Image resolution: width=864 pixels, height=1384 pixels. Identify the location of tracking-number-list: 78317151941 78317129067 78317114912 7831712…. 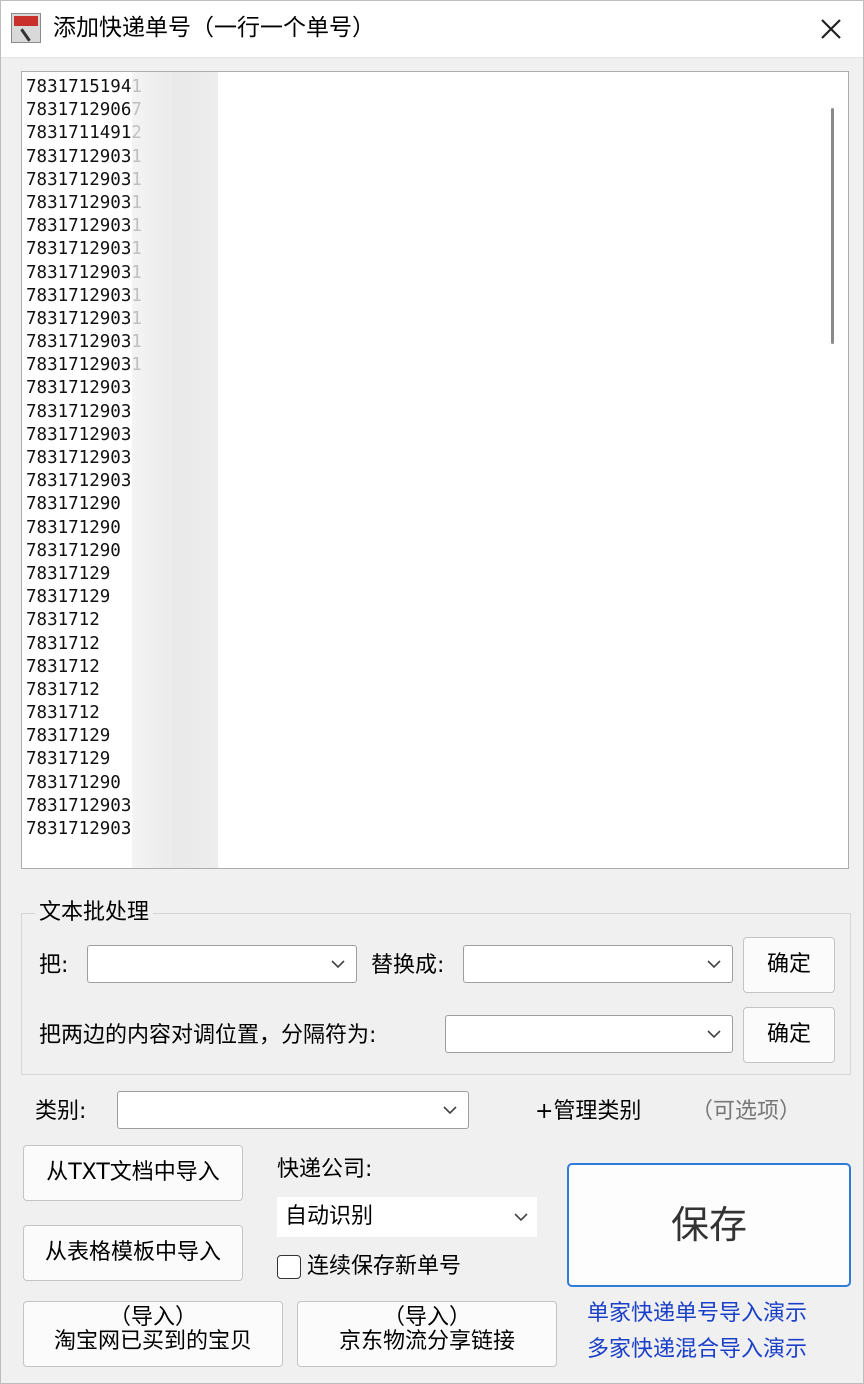
(84, 458).